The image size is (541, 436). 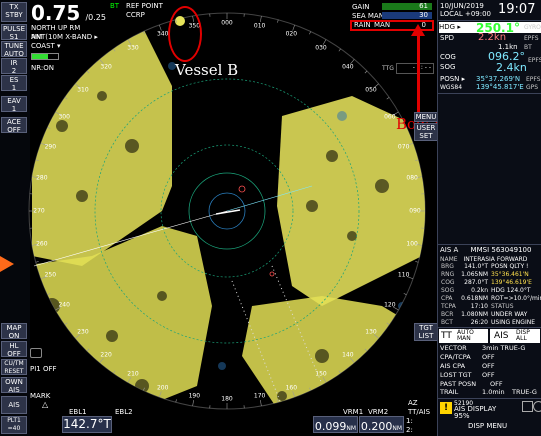 What do you see at coordinates (532, 27) in the screenshot?
I see `hdg-source: GYRO` at bounding box center [532, 27].